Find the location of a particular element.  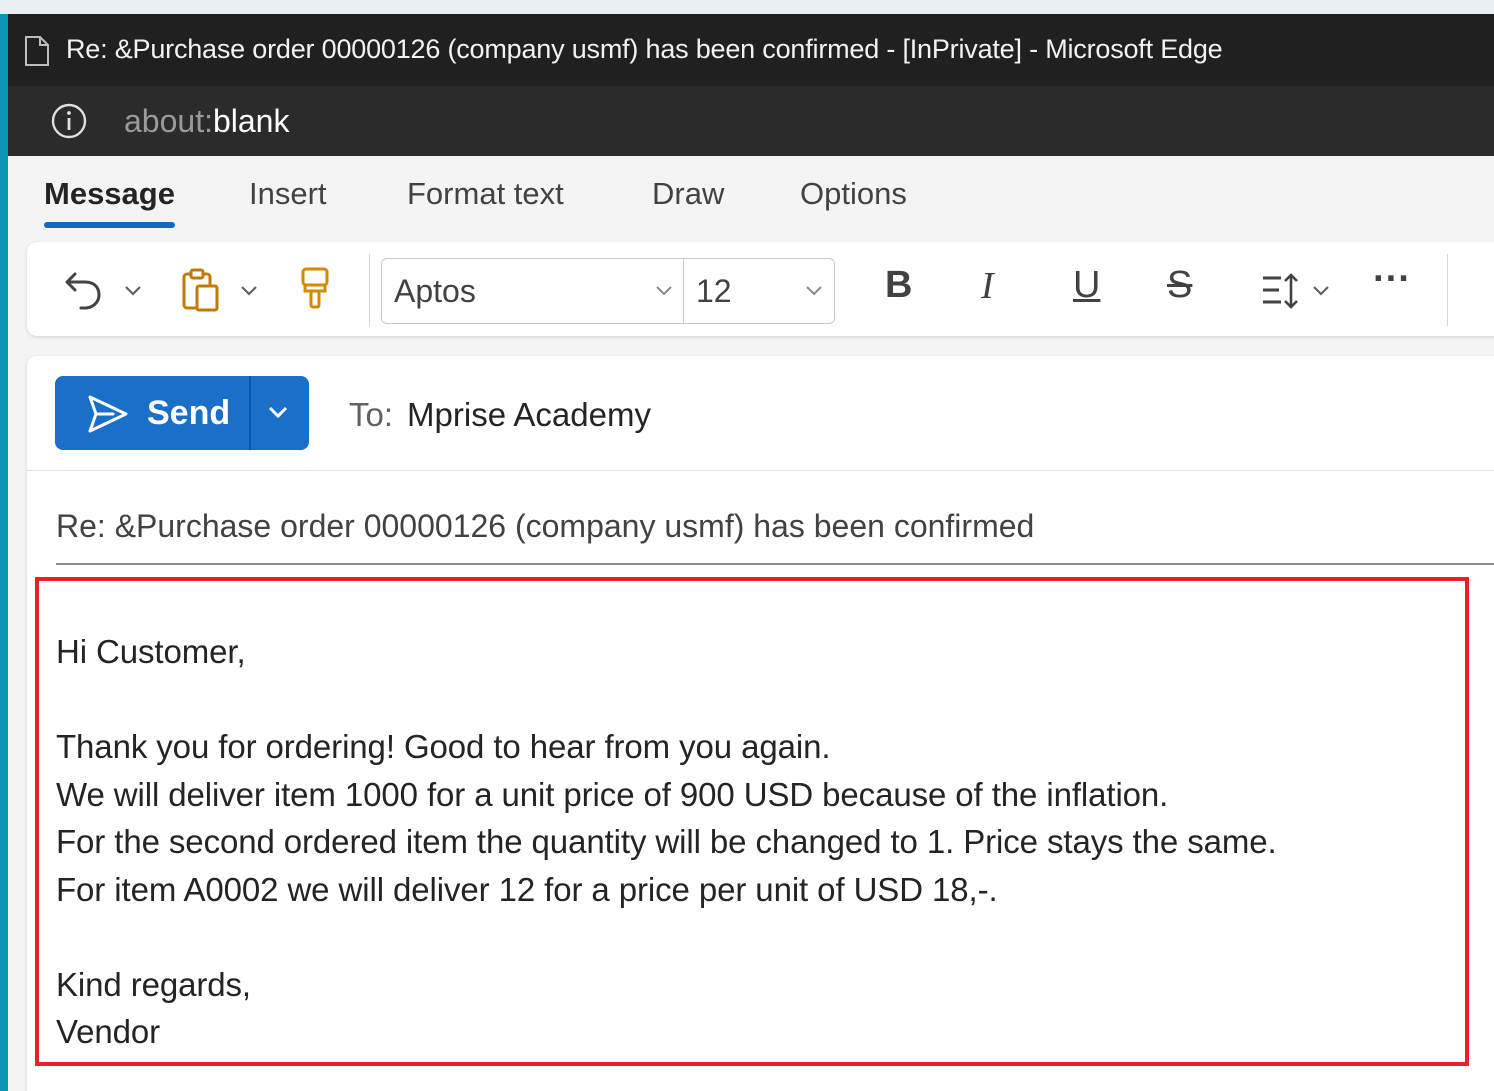

body-line: Kind regards, is located at coordinates (153, 984).